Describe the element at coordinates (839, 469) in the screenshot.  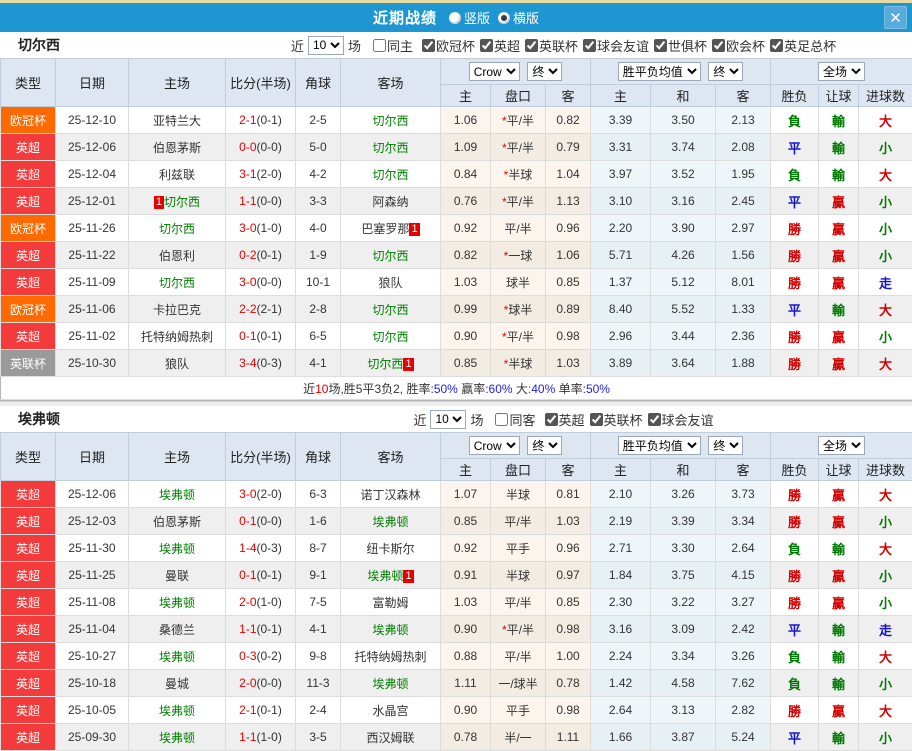
I see `sub-col-letgoal: 让球` at that location.